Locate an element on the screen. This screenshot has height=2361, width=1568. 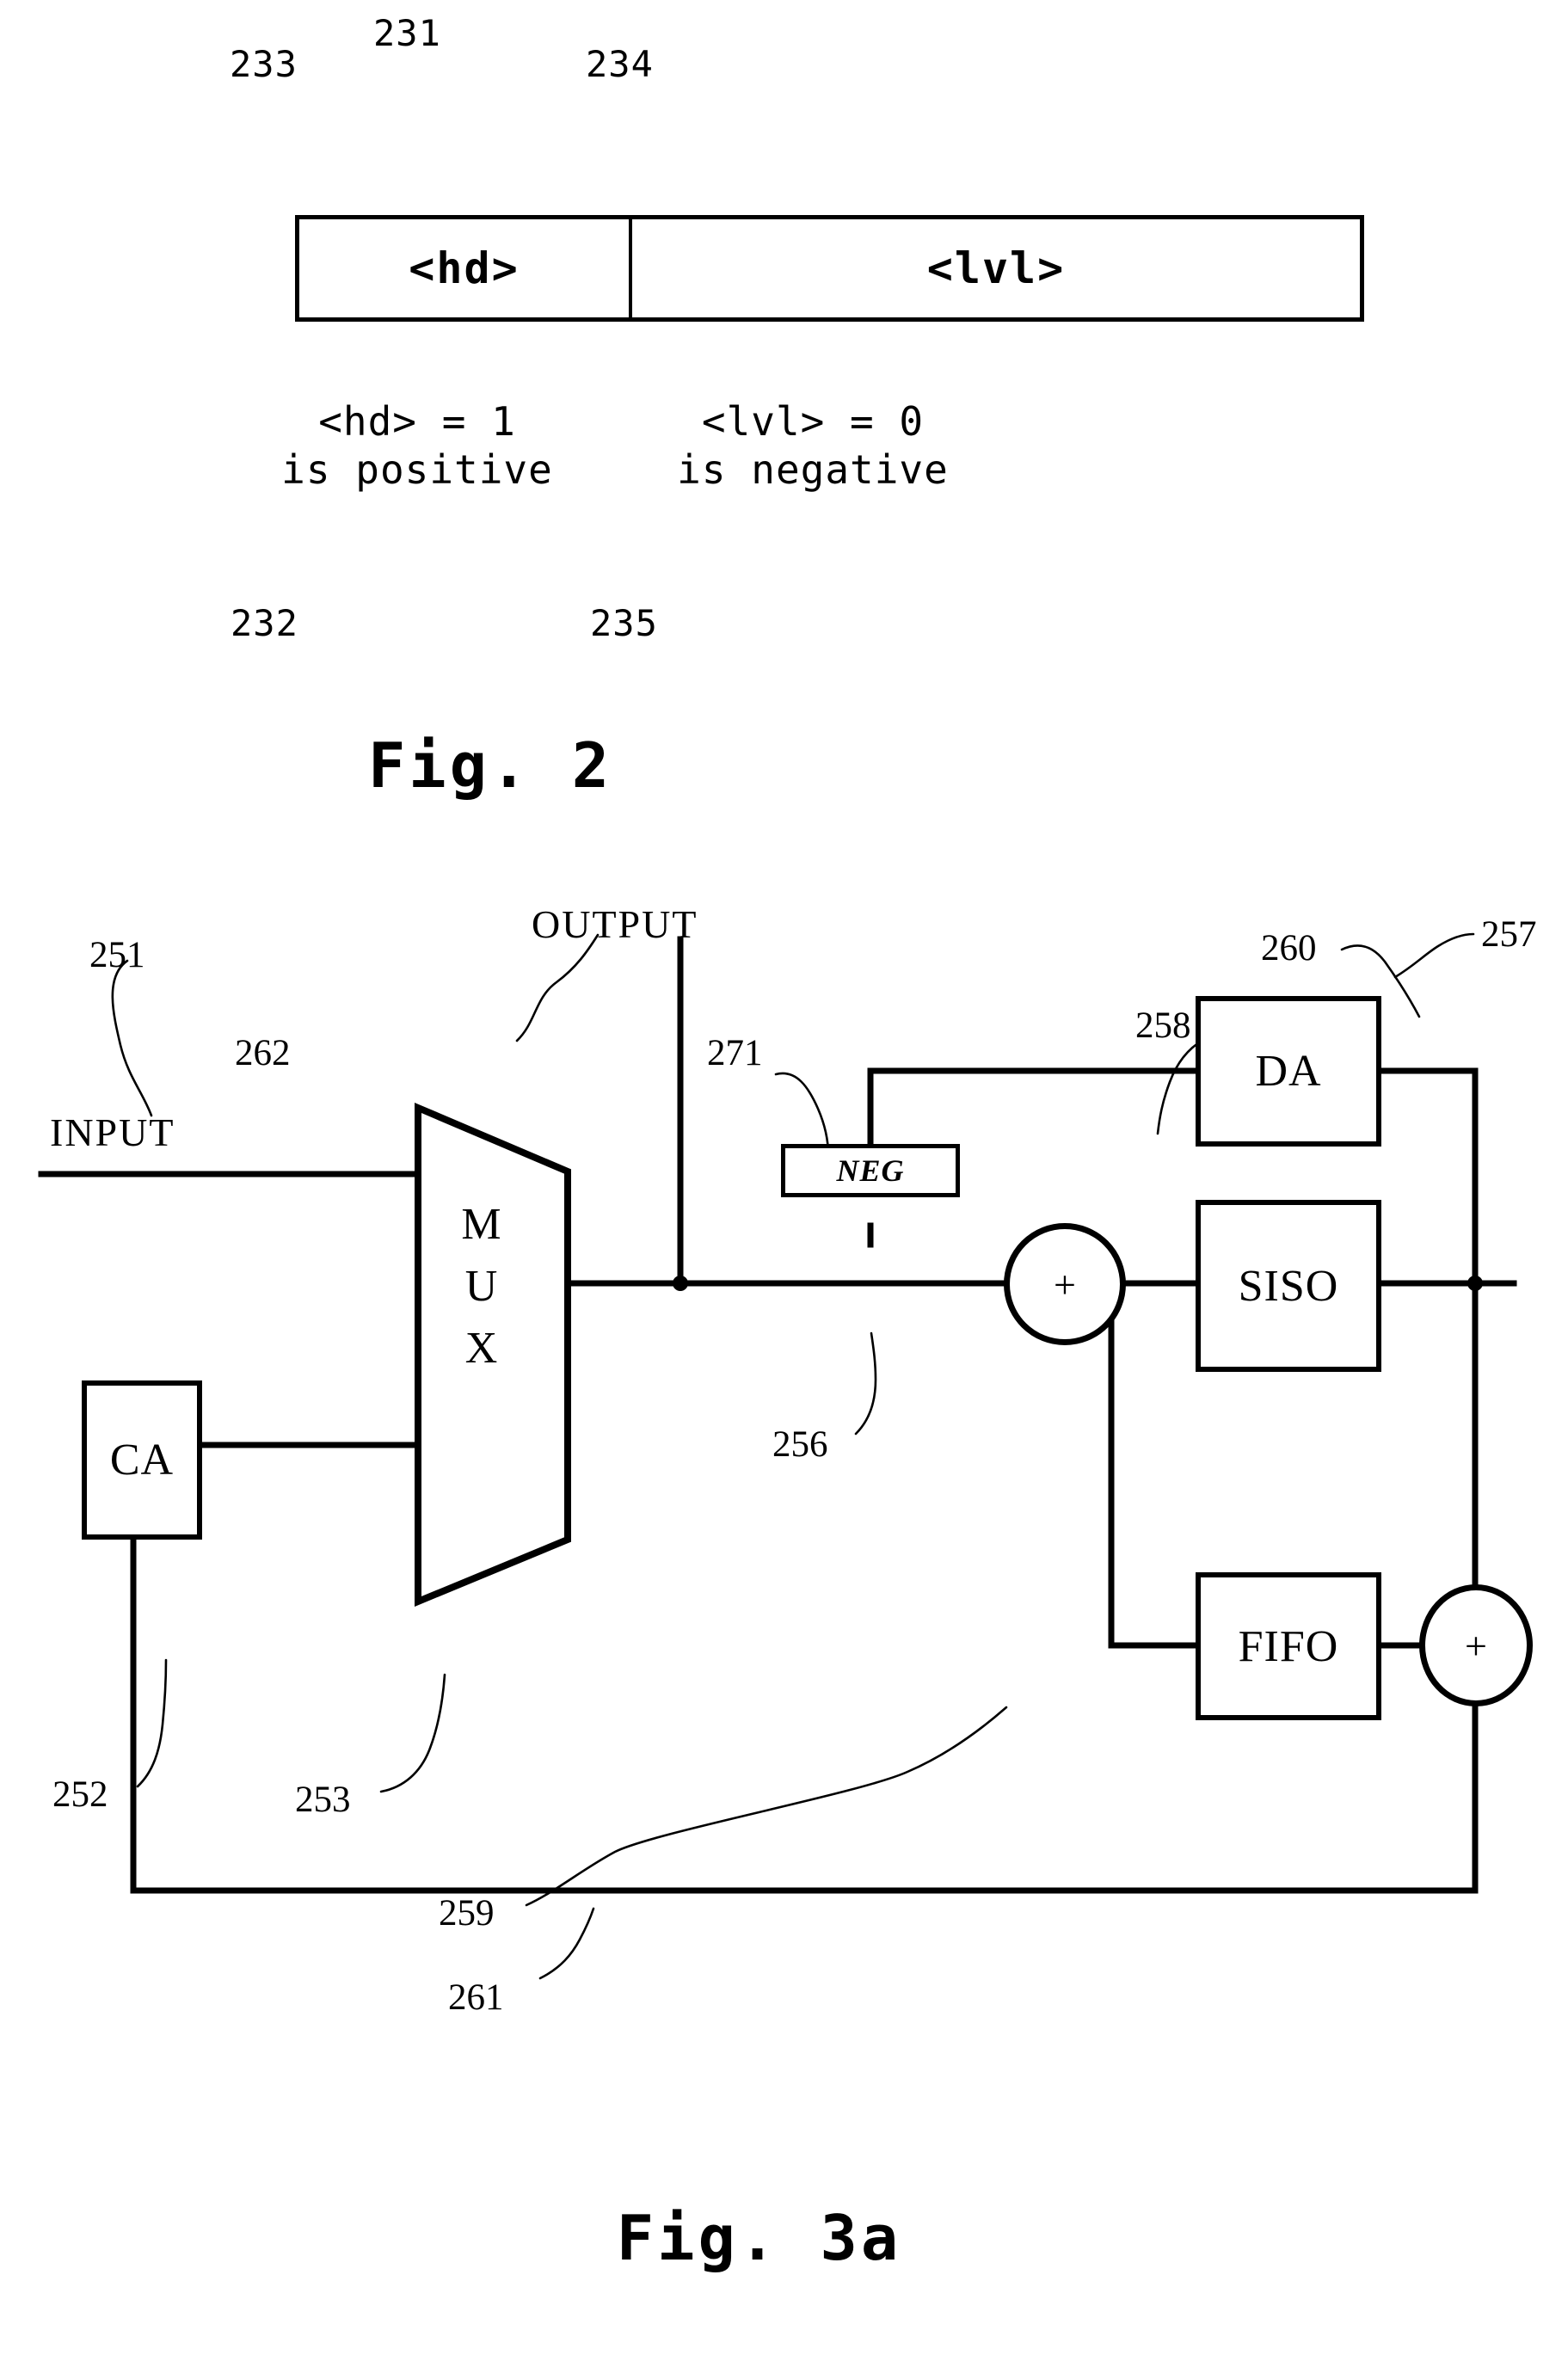
block-neg-label: NEG is located at coordinates (871, 1170).